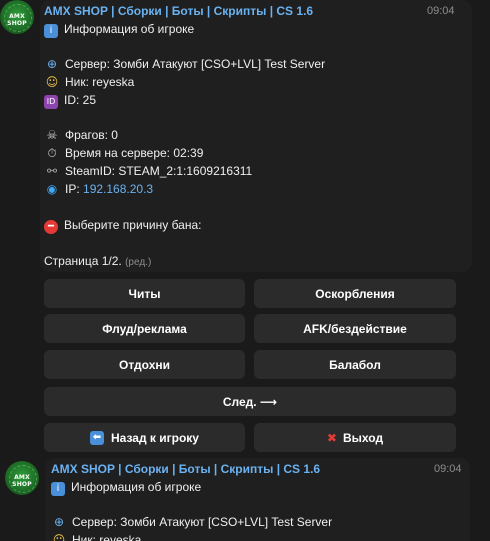  What do you see at coordinates (97, 437) in the screenshot?
I see `back-arrow-icon: ⬅` at bounding box center [97, 437].